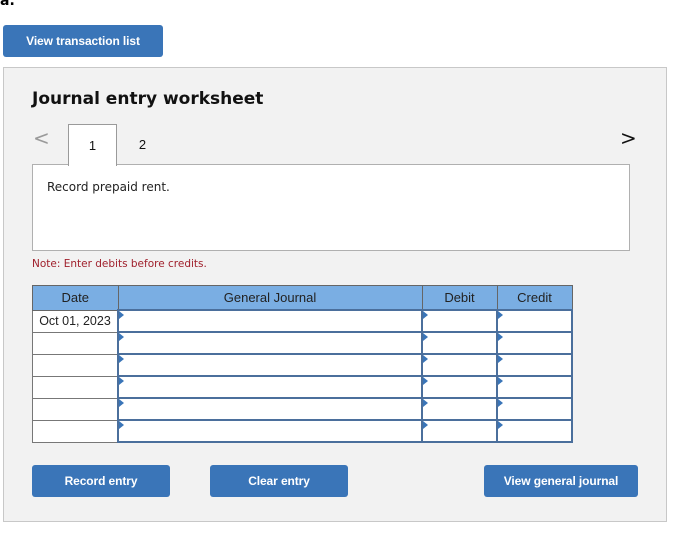 This screenshot has width=691, height=552. I want to click on journal-header-row: Date General Journal Debit Credit, so click(302, 298).